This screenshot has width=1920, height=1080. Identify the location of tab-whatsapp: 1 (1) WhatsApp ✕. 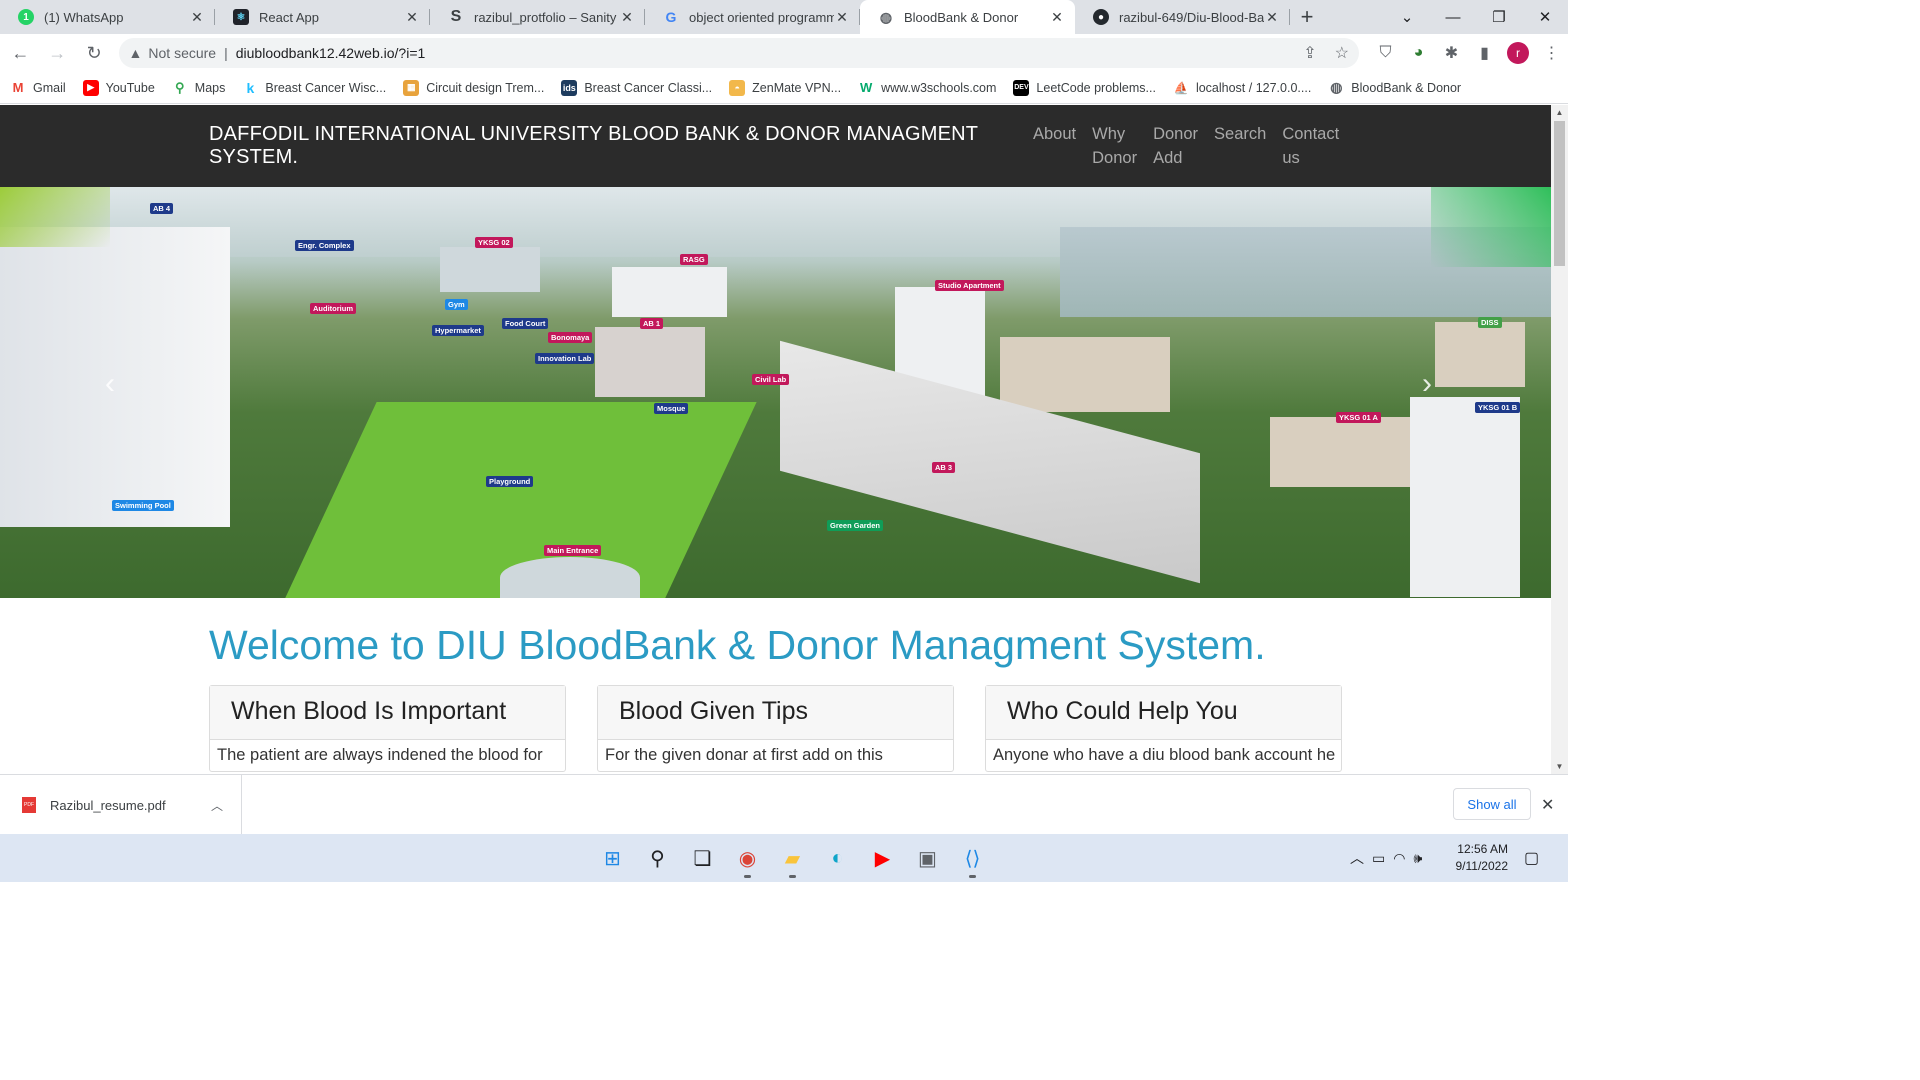
(107, 17).